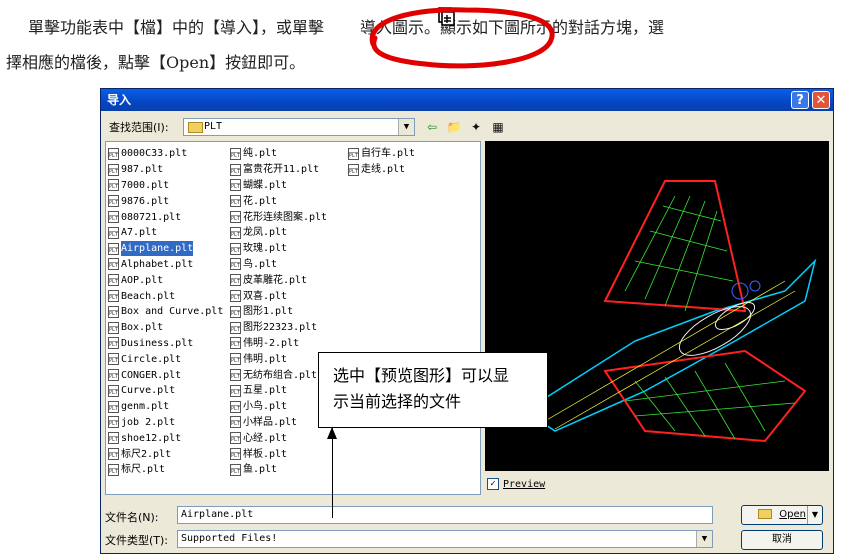  Describe the element at coordinates (165, 170) in the screenshot. I see `file-item: PLT 987.plt` at that location.